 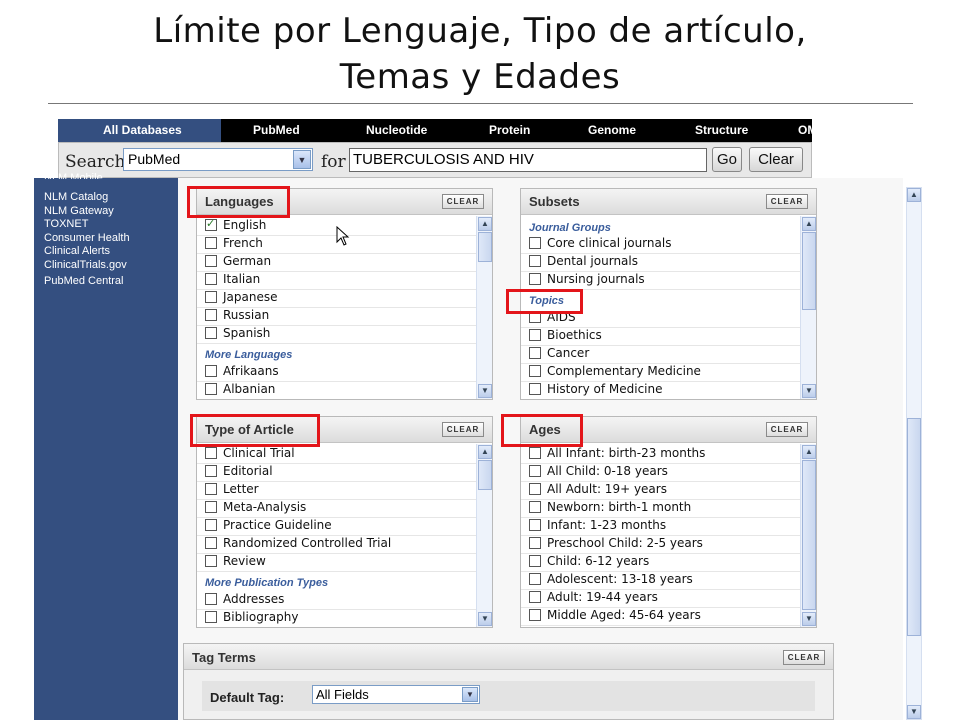 I want to click on default-tag-select: All Fields ▼, so click(x=396, y=694).